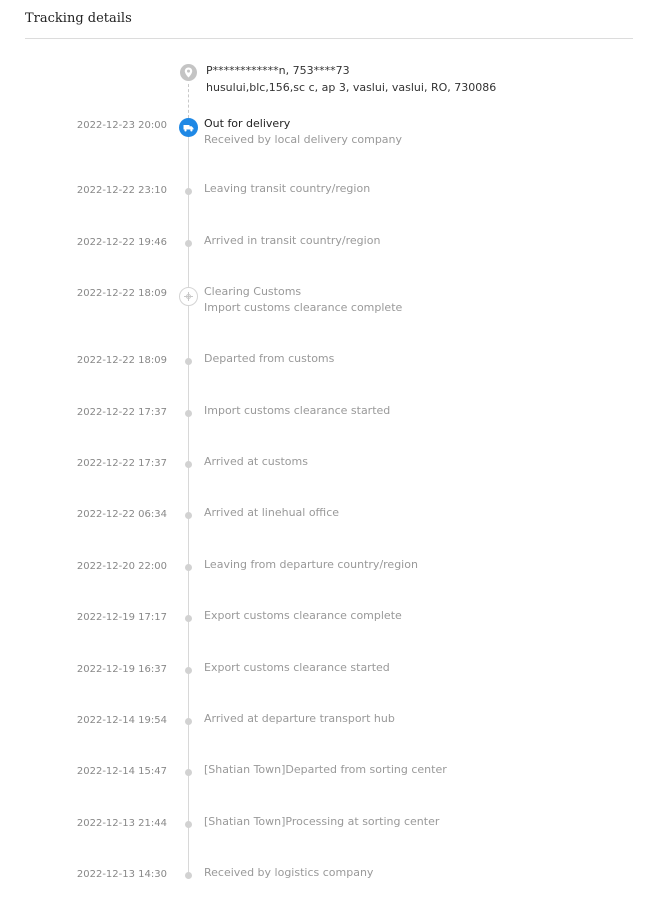 This screenshot has width=654, height=918. Describe the element at coordinates (121, 125) in the screenshot. I see `event-time: 2022-12-23 20:00` at that location.